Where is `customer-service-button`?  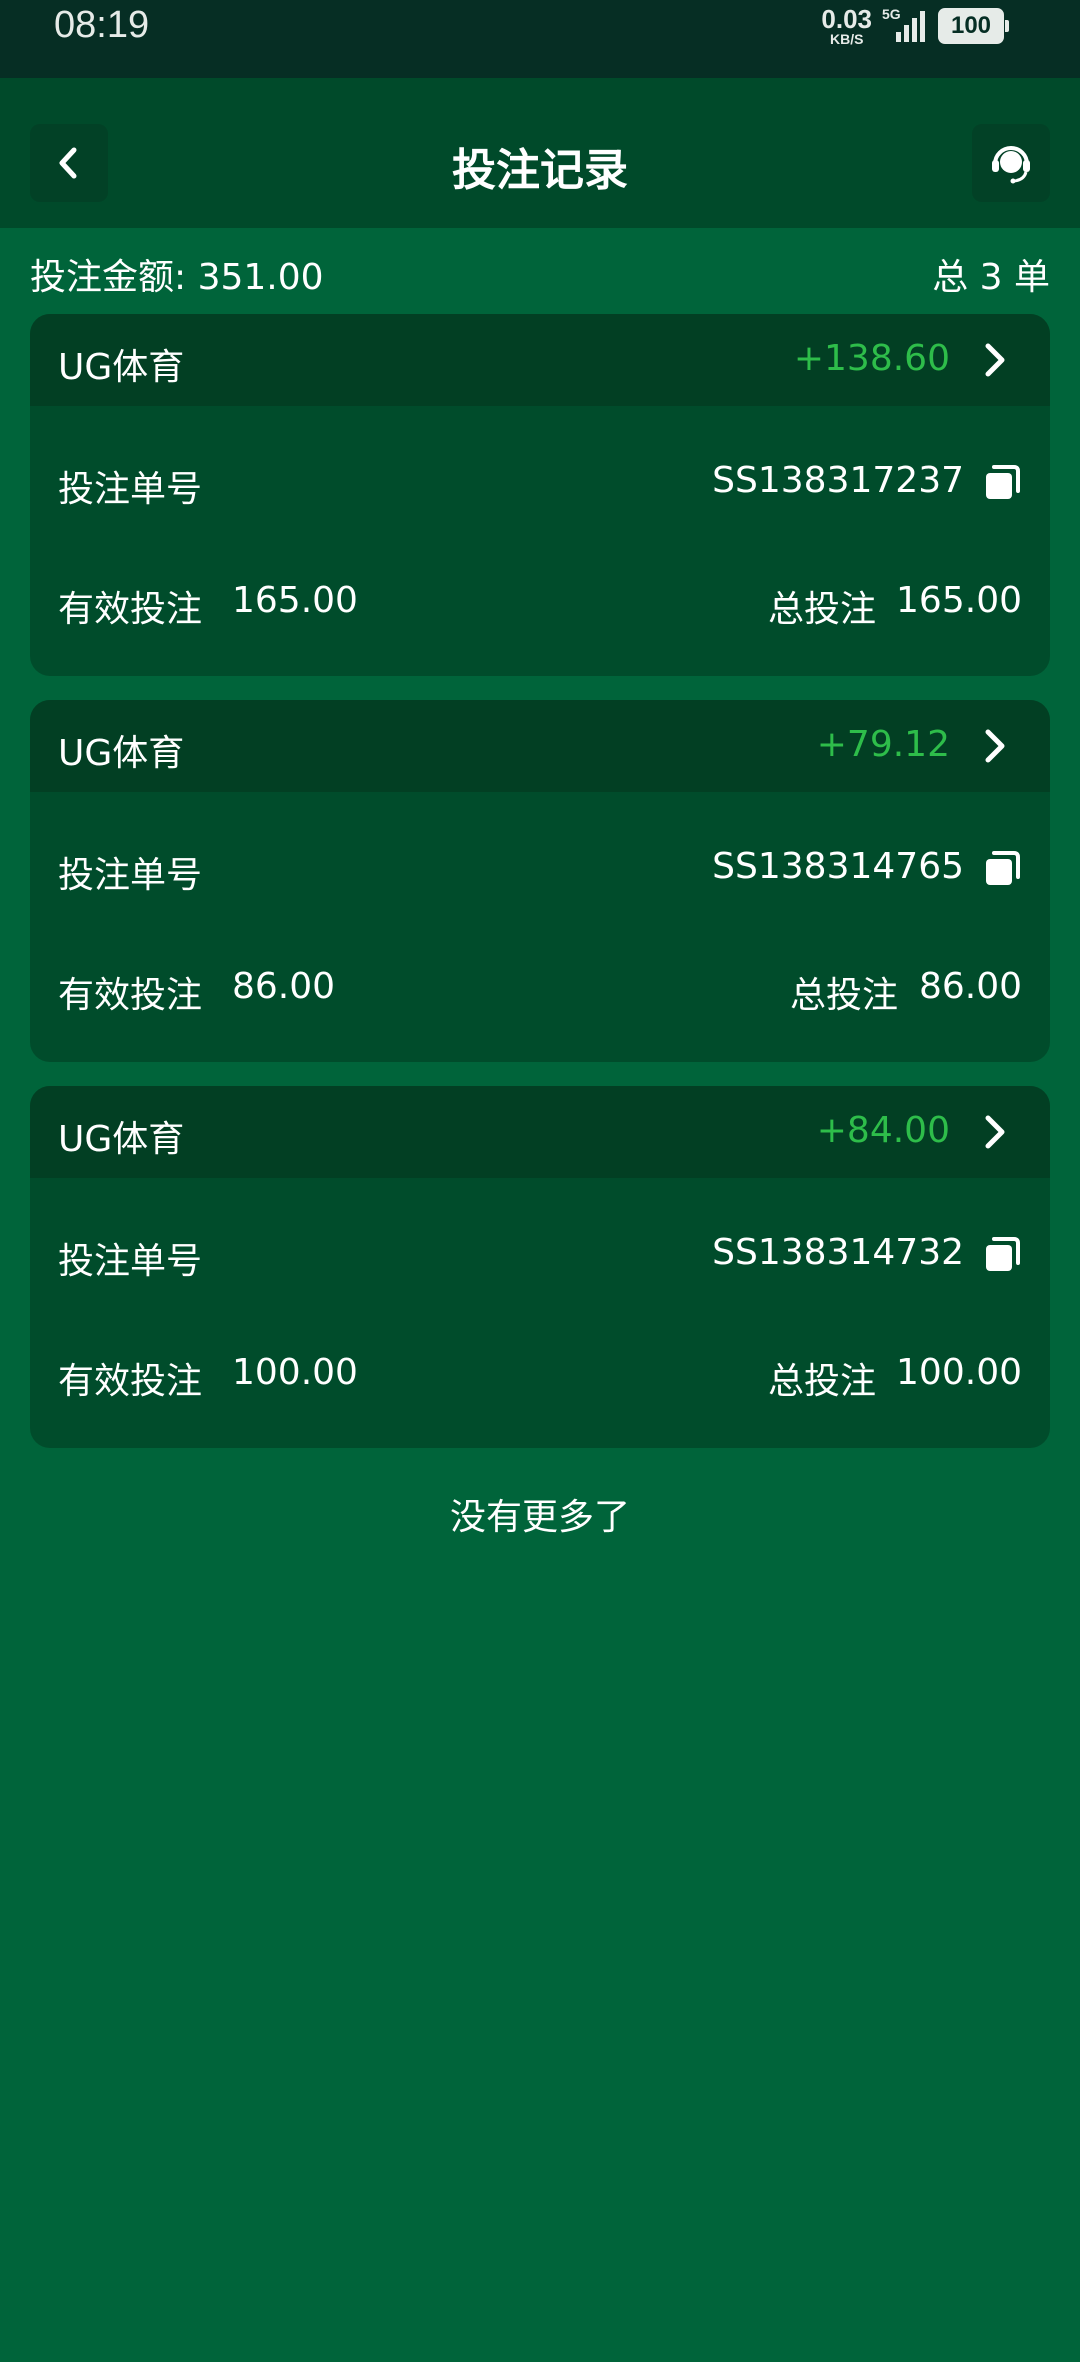
customer-service-button is located at coordinates (1011, 163).